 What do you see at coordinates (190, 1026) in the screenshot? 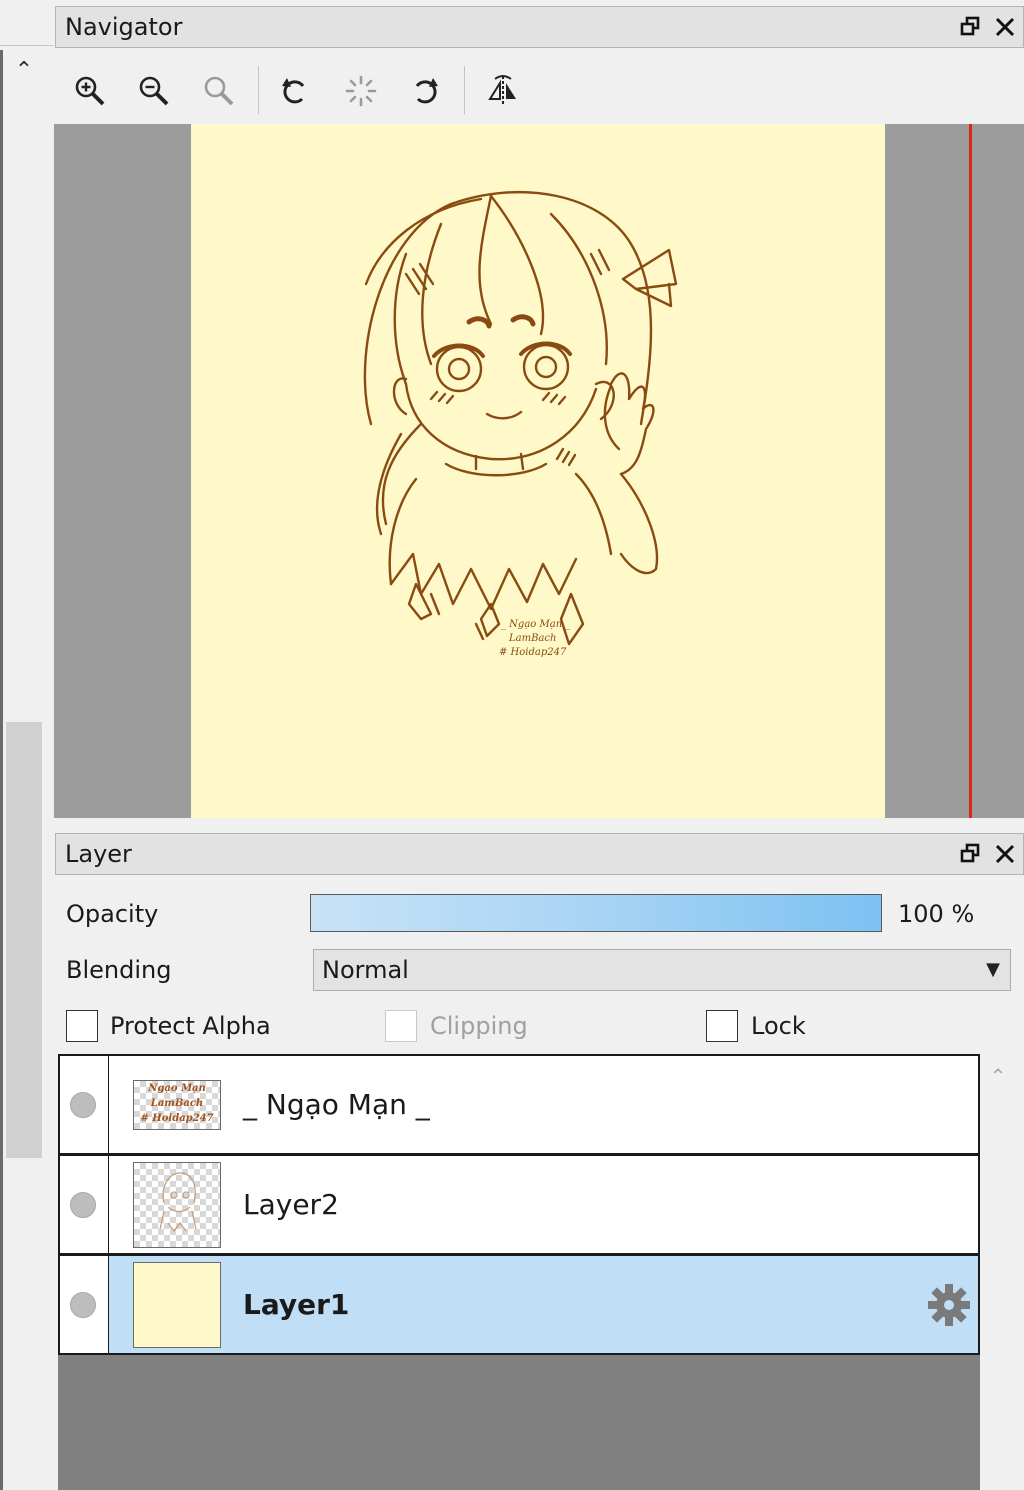
I see `protect-alpha-label: Protect Alpha` at bounding box center [190, 1026].